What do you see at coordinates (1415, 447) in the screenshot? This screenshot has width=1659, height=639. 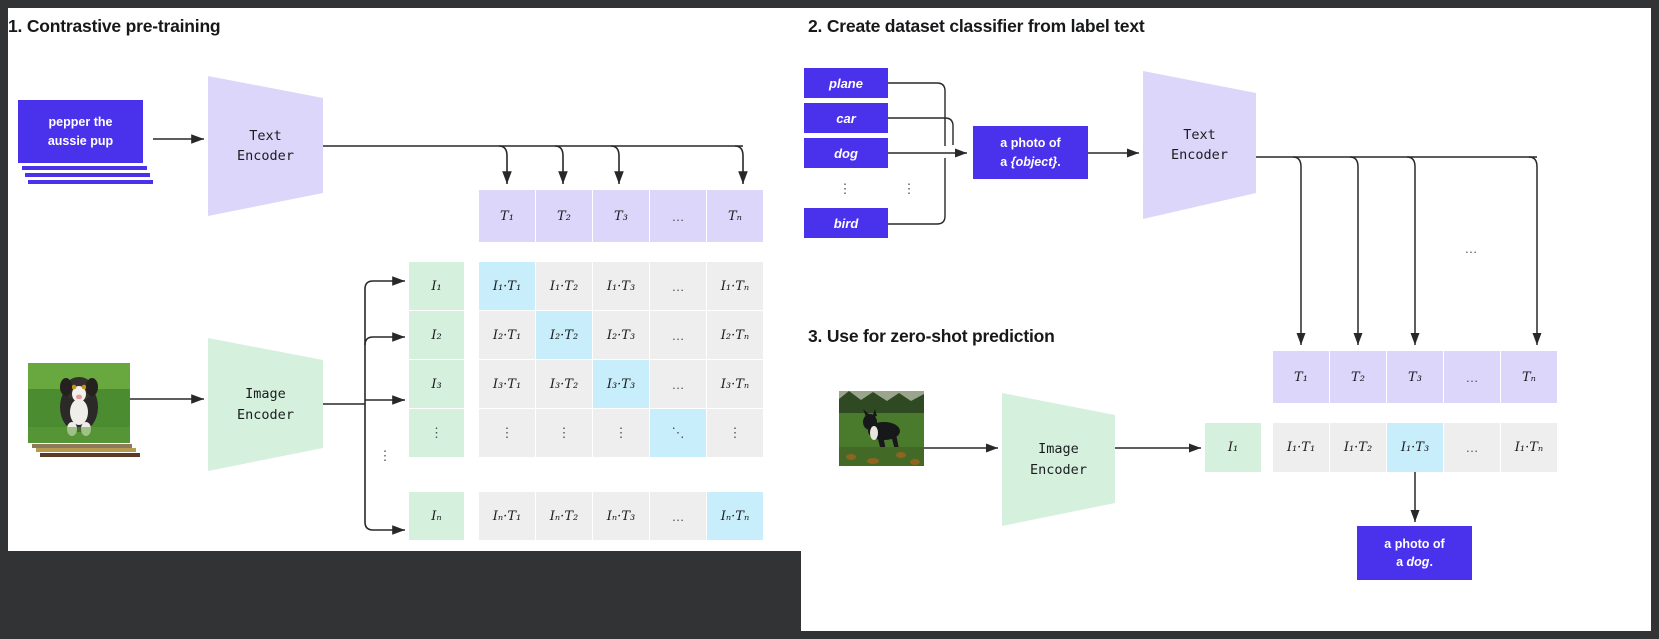 I see `score-cell-3: I₁·T₃` at bounding box center [1415, 447].